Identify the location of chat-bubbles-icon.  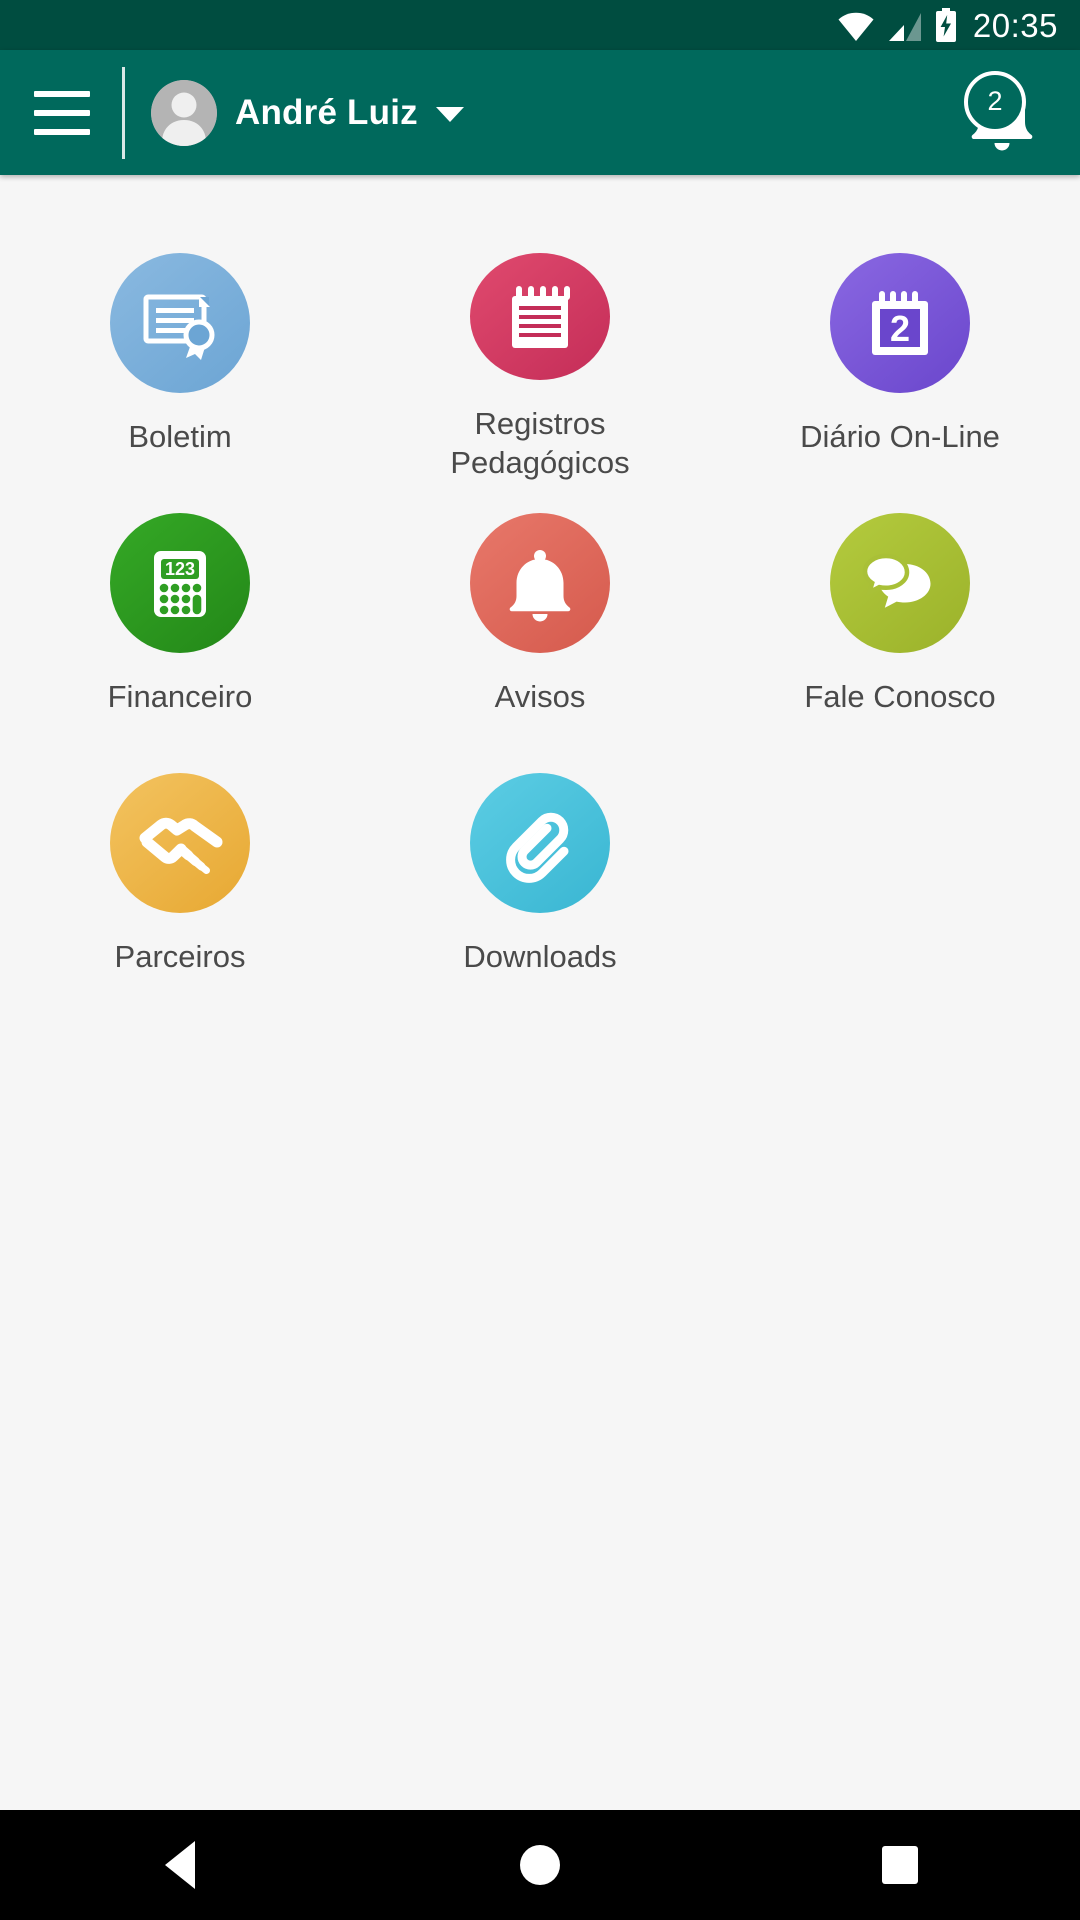
(896, 580).